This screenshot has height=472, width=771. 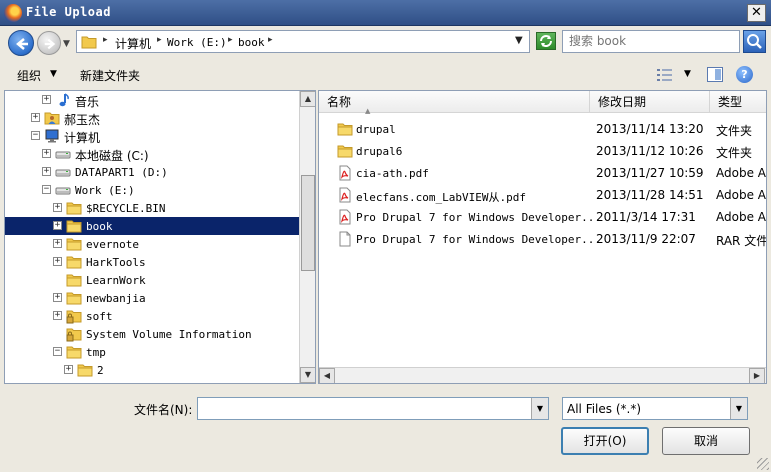 What do you see at coordinates (308, 223) in the screenshot?
I see `scroll-thumb` at bounding box center [308, 223].